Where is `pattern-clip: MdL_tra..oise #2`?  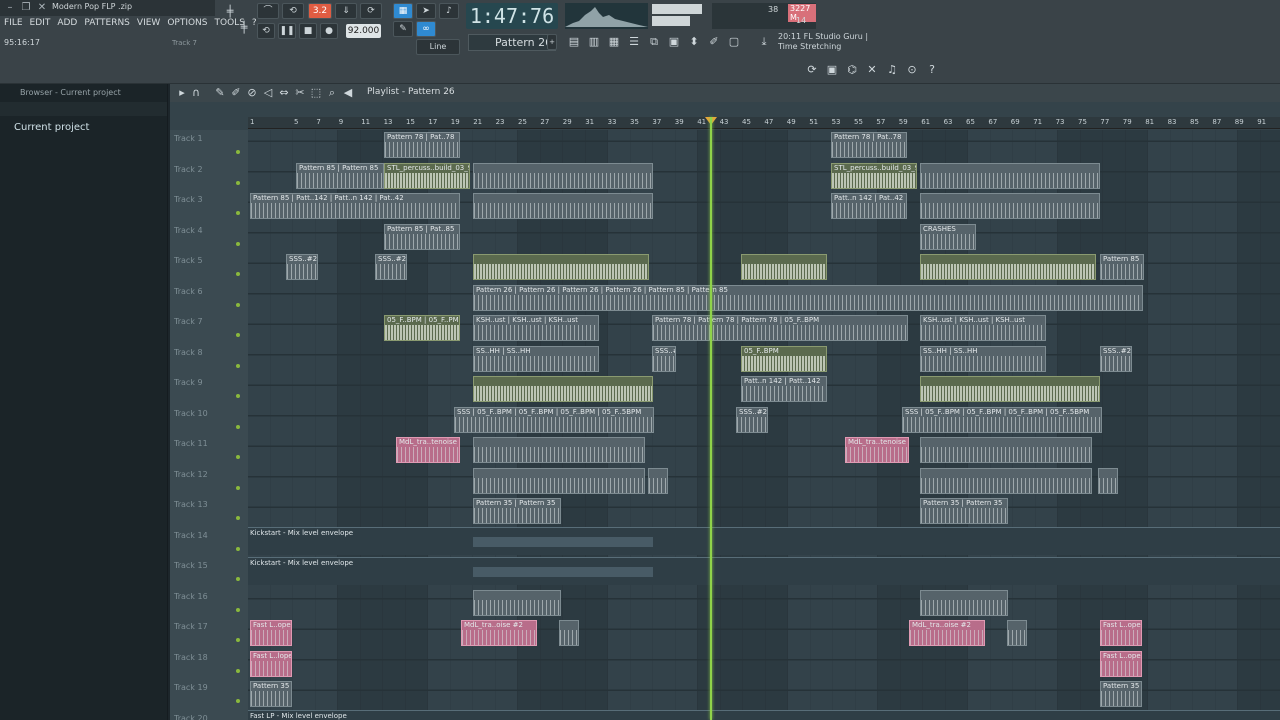
pattern-clip: MdL_tra..oise #2 is located at coordinates (499, 633).